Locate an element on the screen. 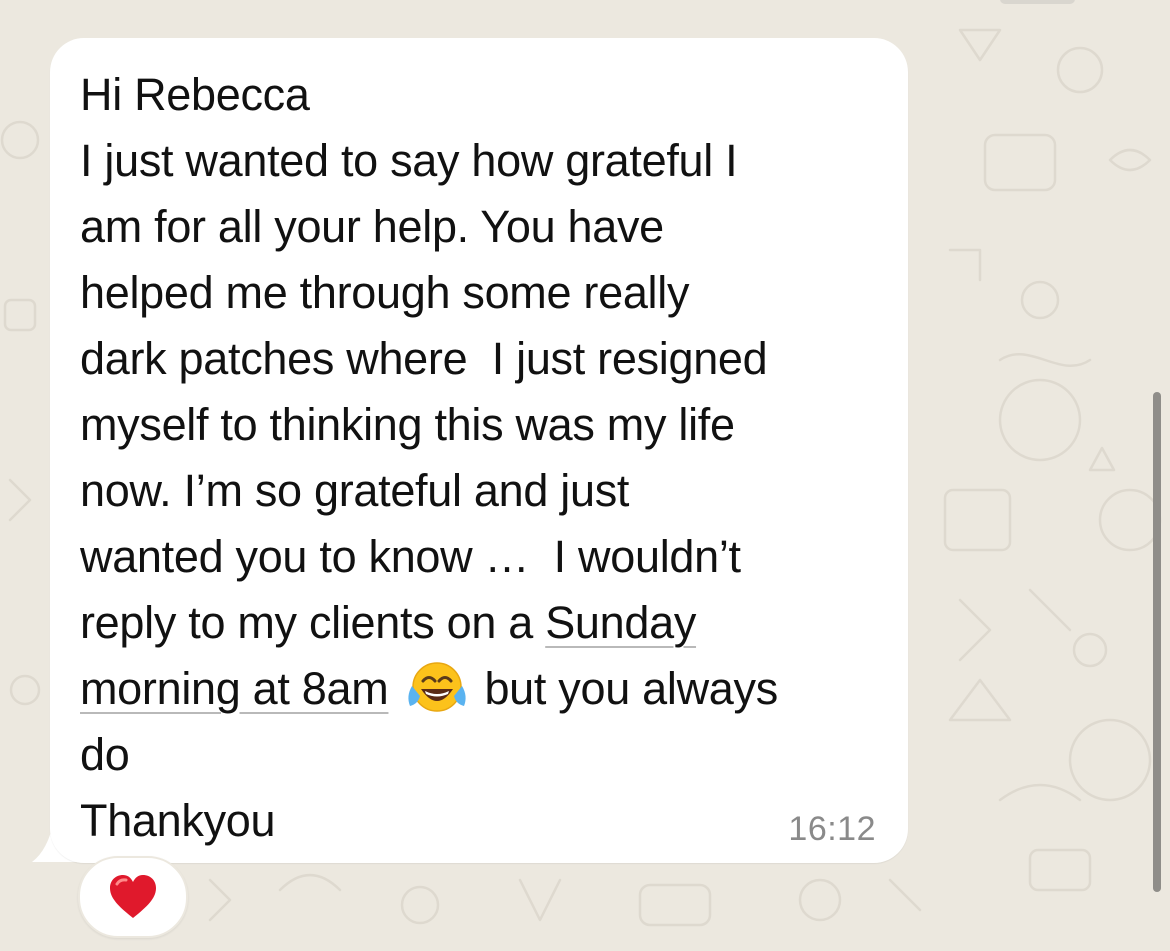 This screenshot has width=1170, height=951. top-edge-element is located at coordinates (1037, 2).